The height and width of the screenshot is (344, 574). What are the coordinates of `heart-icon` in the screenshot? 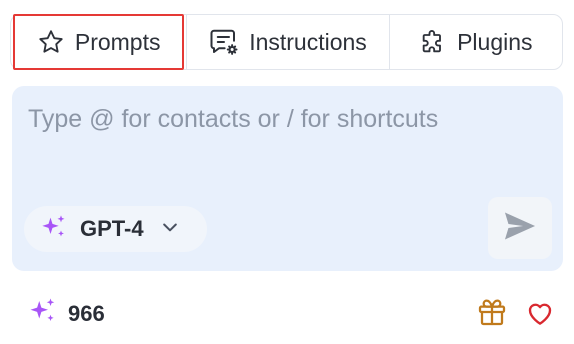 It's located at (540, 317).